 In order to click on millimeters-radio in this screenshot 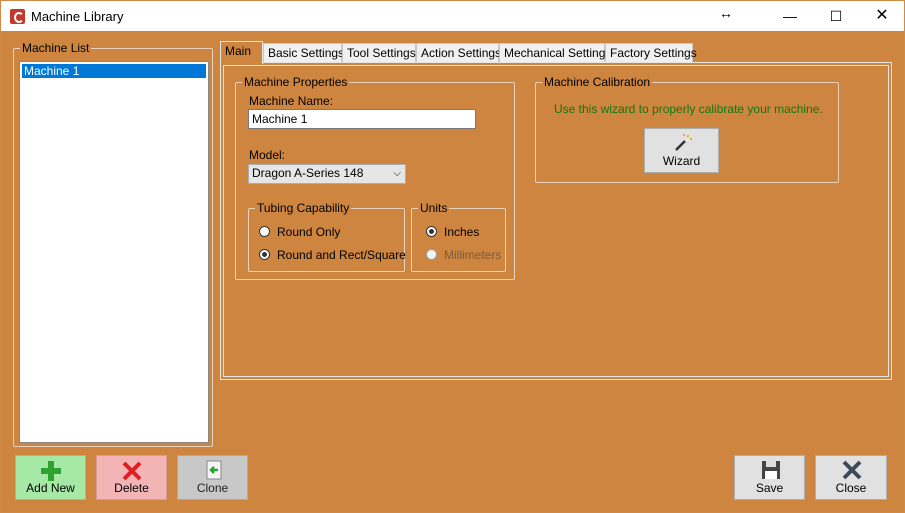, I will do `click(431, 254)`.